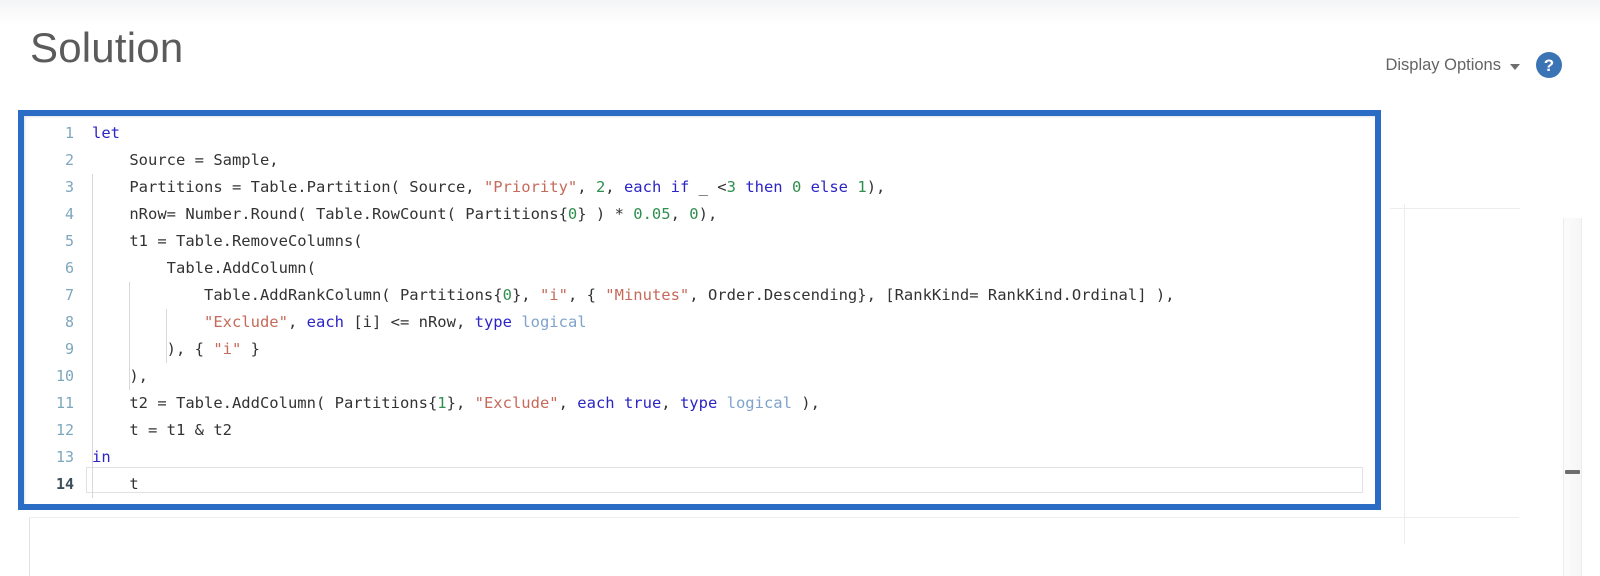 The height and width of the screenshot is (576, 1600). Describe the element at coordinates (554, 322) in the screenshot. I see `code-token: logical` at that location.